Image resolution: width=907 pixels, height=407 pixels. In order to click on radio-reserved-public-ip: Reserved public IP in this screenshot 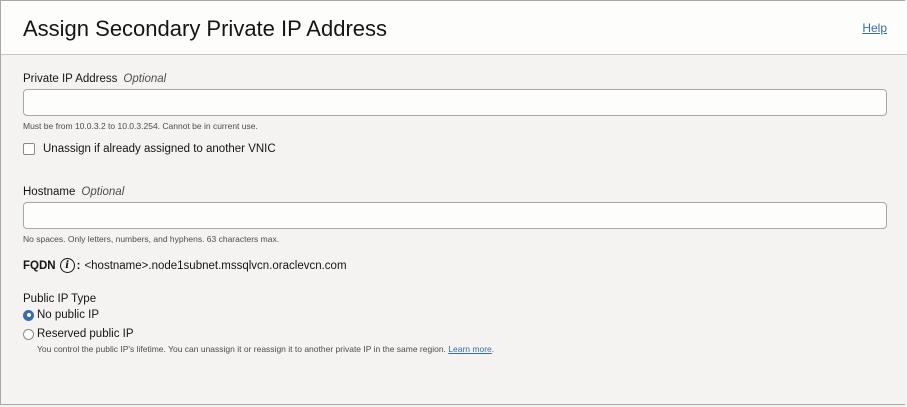, I will do `click(78, 334)`.